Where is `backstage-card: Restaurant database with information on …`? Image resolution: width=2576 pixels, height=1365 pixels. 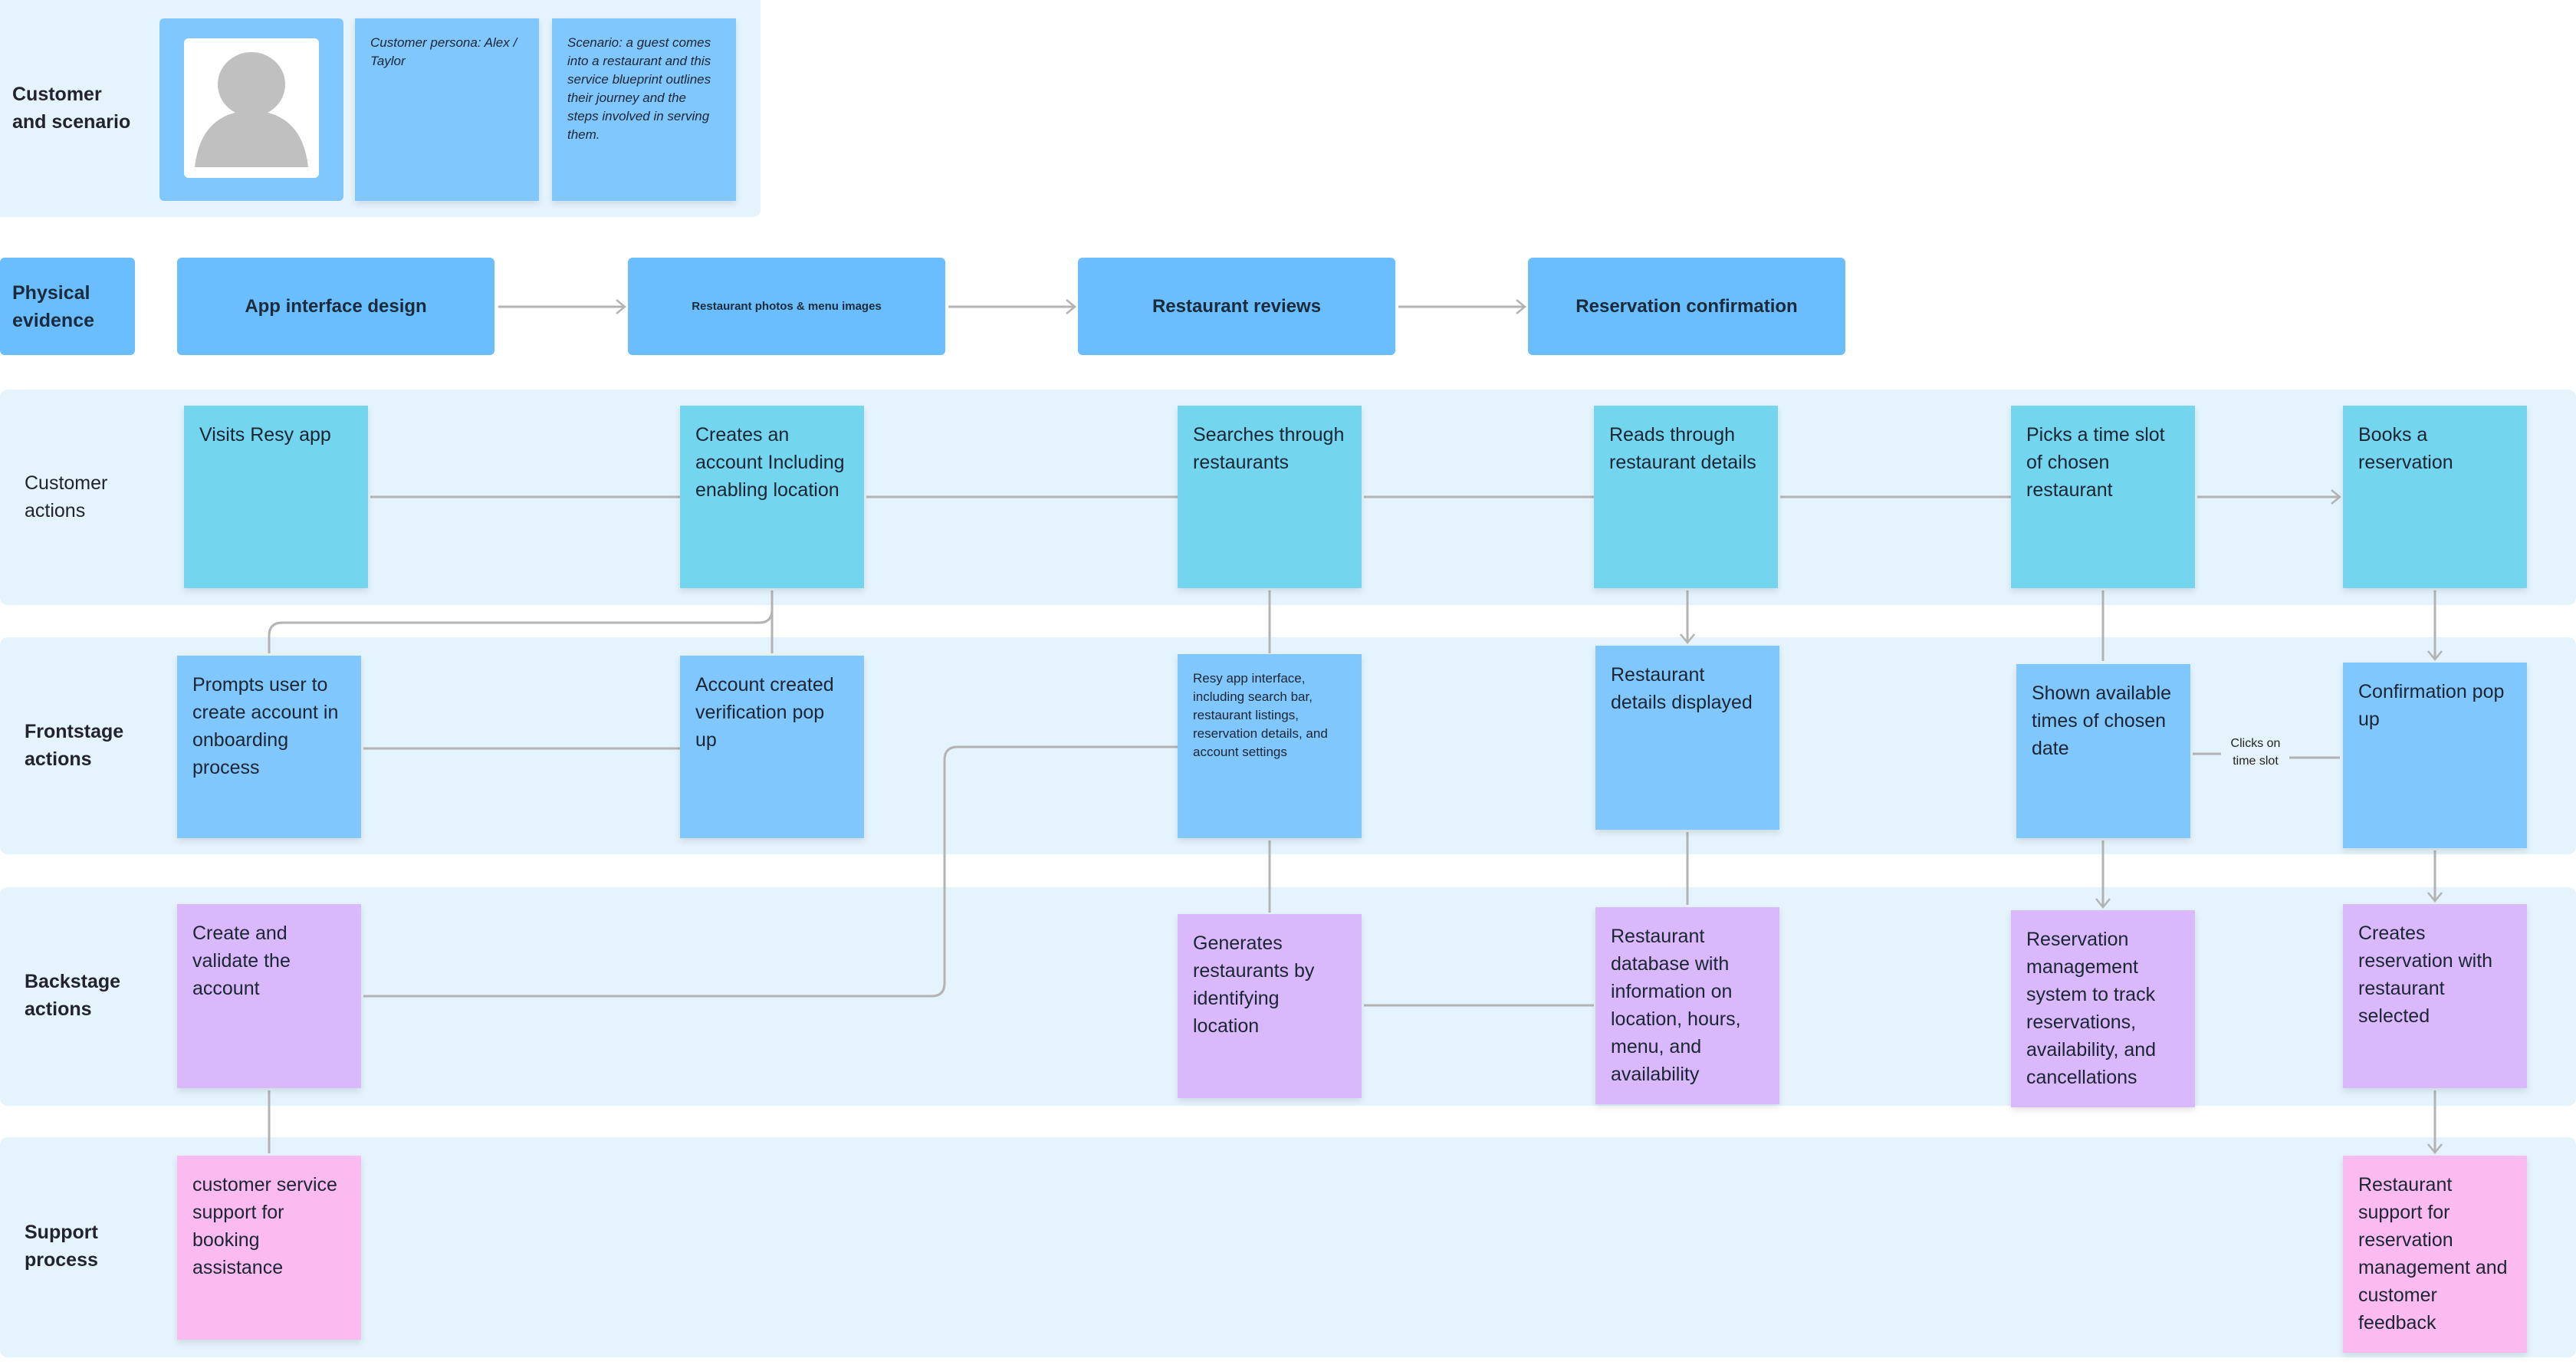
backstage-card: Restaurant database with information on … is located at coordinates (1687, 1006).